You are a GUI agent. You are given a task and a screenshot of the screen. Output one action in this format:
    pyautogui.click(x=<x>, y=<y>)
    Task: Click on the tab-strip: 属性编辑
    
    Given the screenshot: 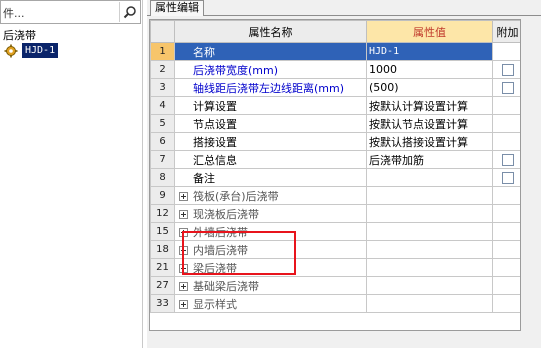 What is the action you would take?
    pyautogui.click(x=344, y=8)
    